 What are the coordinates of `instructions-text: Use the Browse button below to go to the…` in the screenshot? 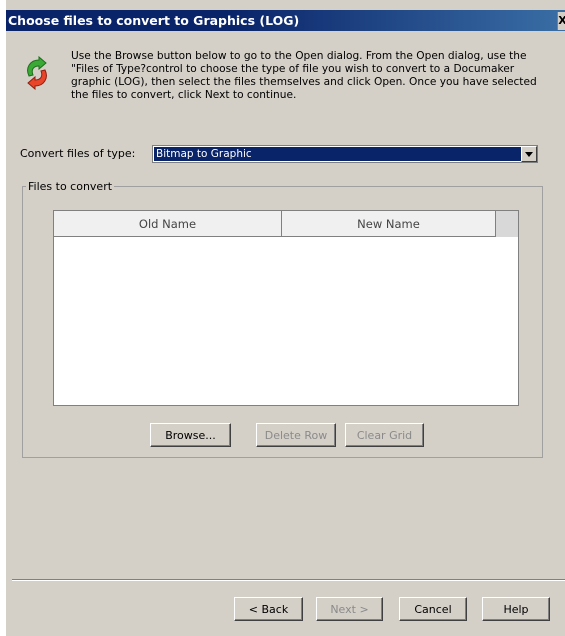 It's located at (304, 75).